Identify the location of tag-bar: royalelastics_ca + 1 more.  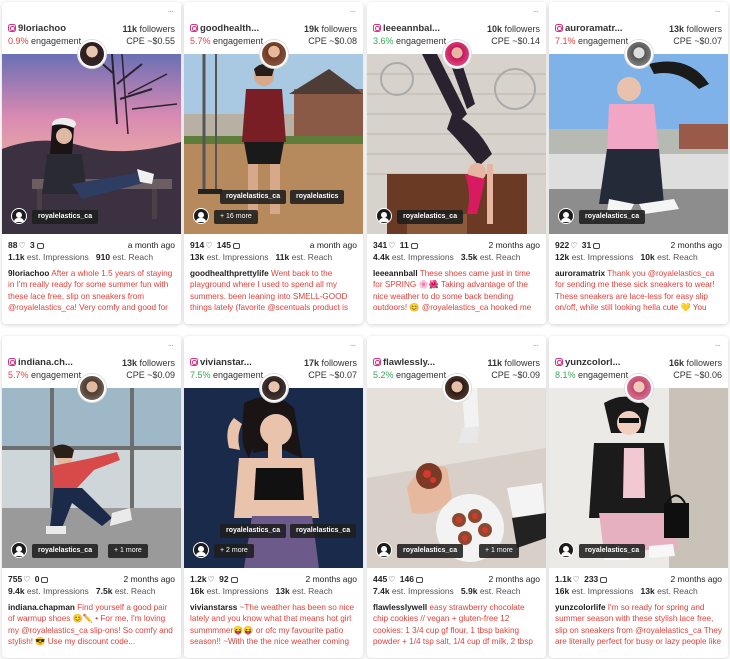
(456, 549).